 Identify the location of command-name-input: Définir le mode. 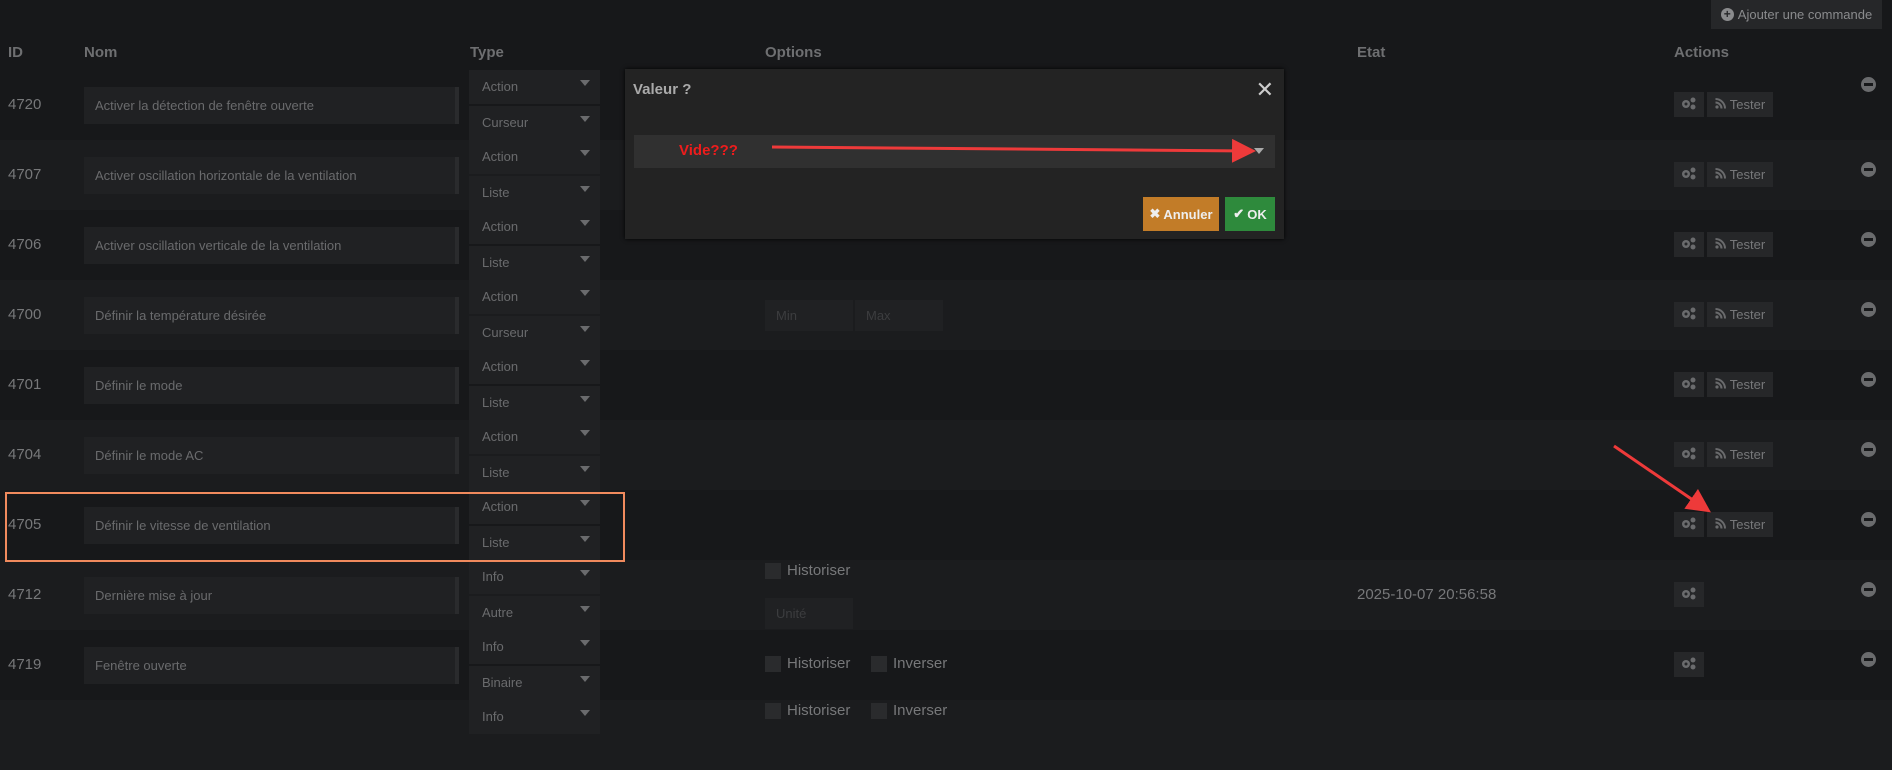
(271, 385).